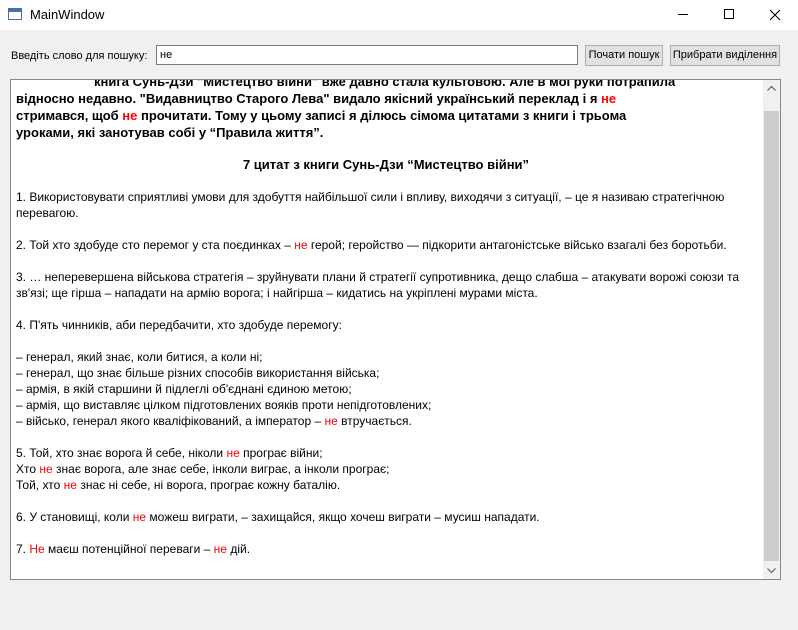 The height and width of the screenshot is (630, 798). Describe the element at coordinates (129, 549) in the screenshot. I see `text-span: маєш потенційної переваги –` at that location.